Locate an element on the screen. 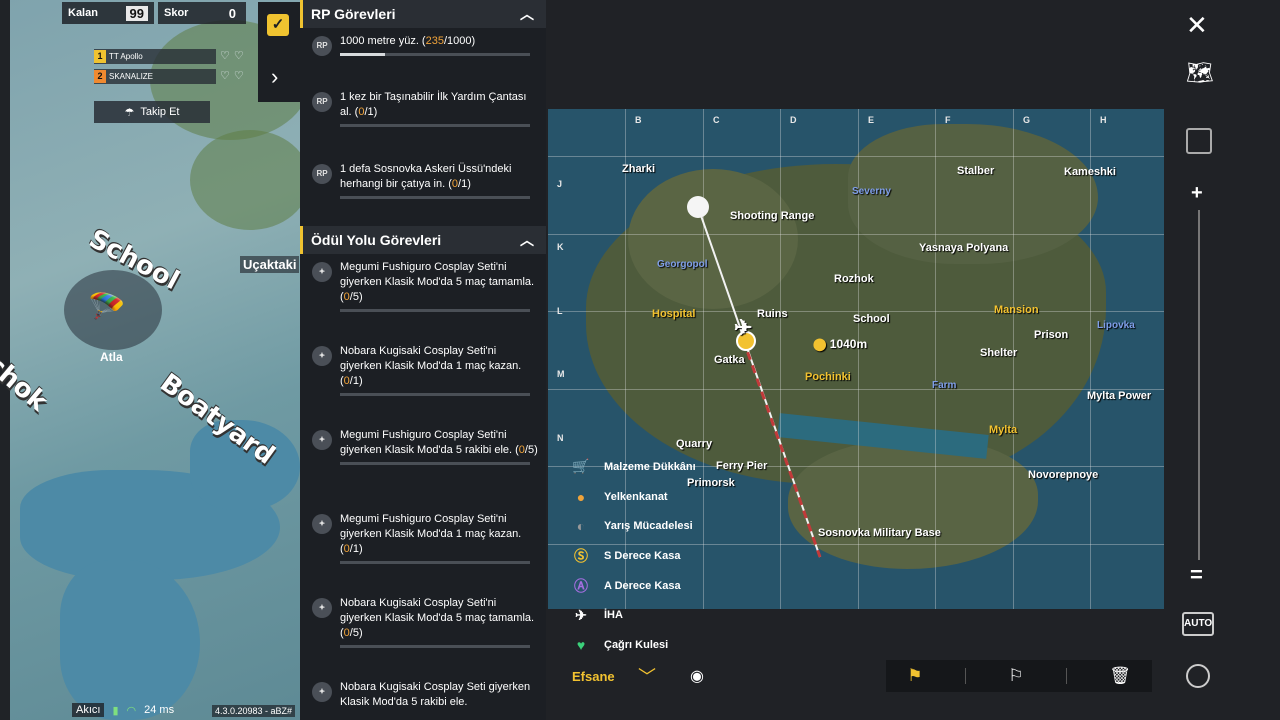 The image size is (1280, 720). document-icon is located at coordinates (1199, 141).